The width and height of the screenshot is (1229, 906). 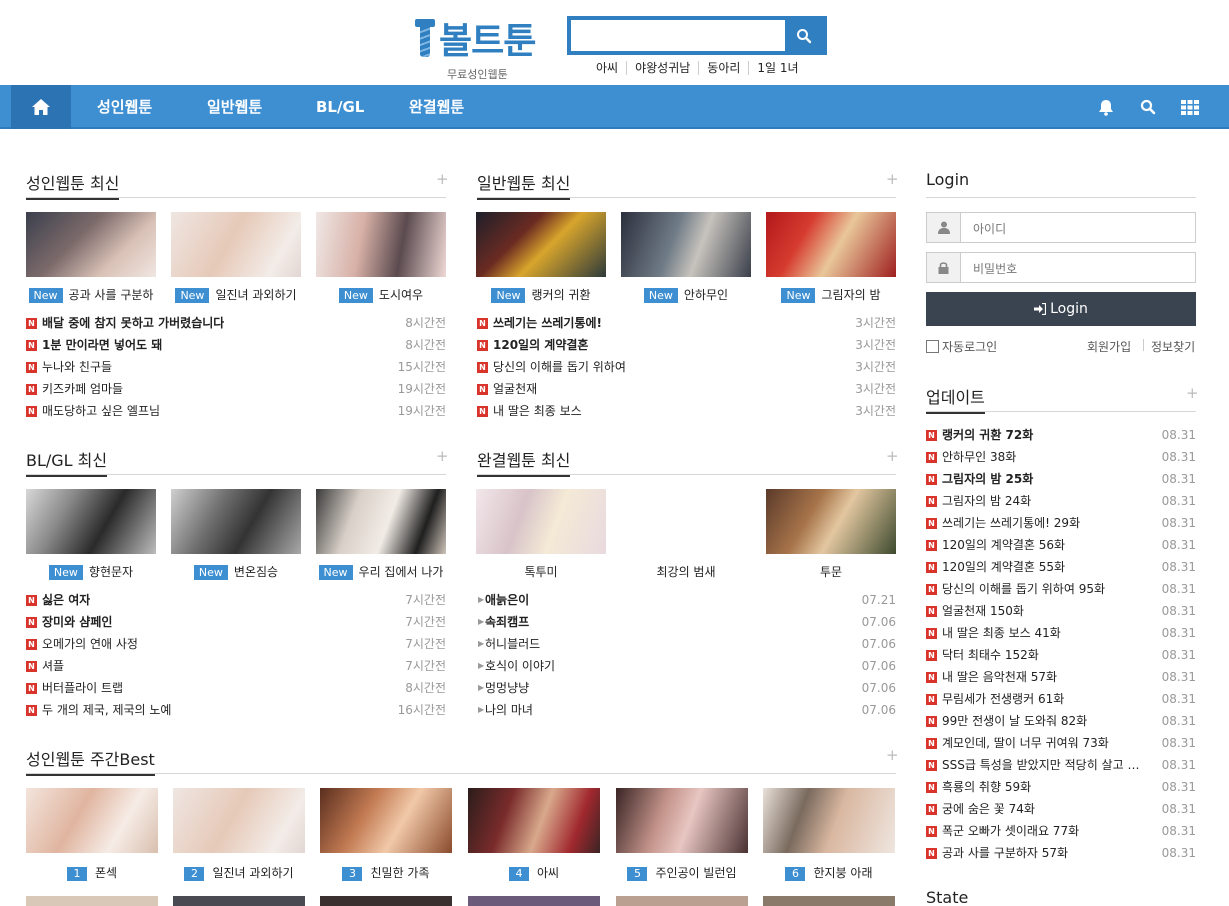 What do you see at coordinates (236, 411) in the screenshot?
I see `list-item: N 매도당하고 싶은 엘프님 19시간전` at bounding box center [236, 411].